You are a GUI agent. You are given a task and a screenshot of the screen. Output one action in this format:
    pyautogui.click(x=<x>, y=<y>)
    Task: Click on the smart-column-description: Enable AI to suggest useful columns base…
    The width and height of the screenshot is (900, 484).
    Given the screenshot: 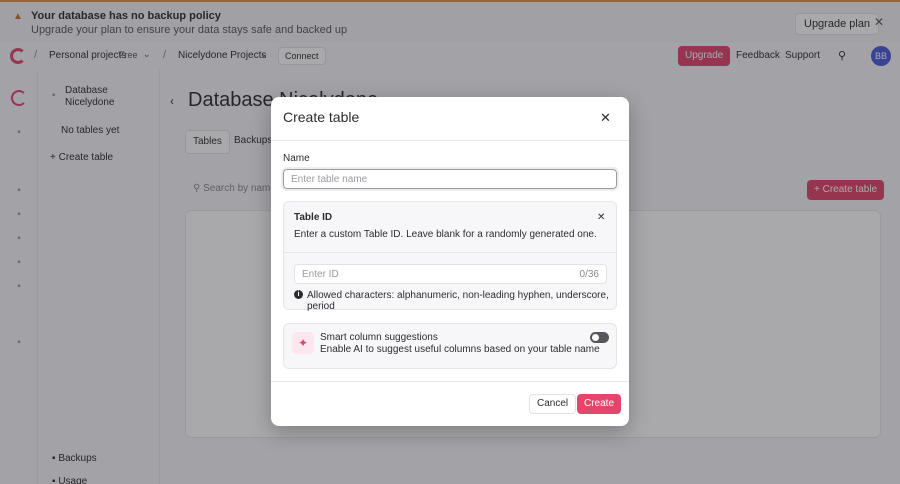 What is the action you would take?
    pyautogui.click(x=460, y=349)
    